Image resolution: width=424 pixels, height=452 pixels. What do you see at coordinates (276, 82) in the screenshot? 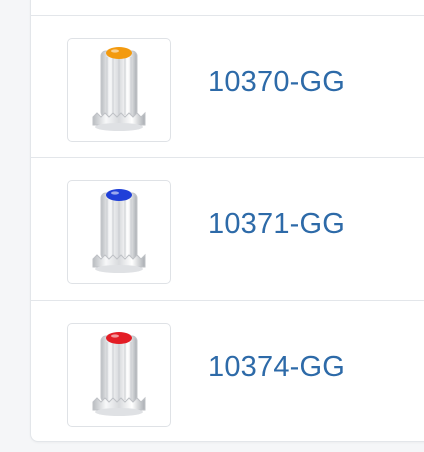
I see `product-sku-link: 10370-GG` at bounding box center [276, 82].